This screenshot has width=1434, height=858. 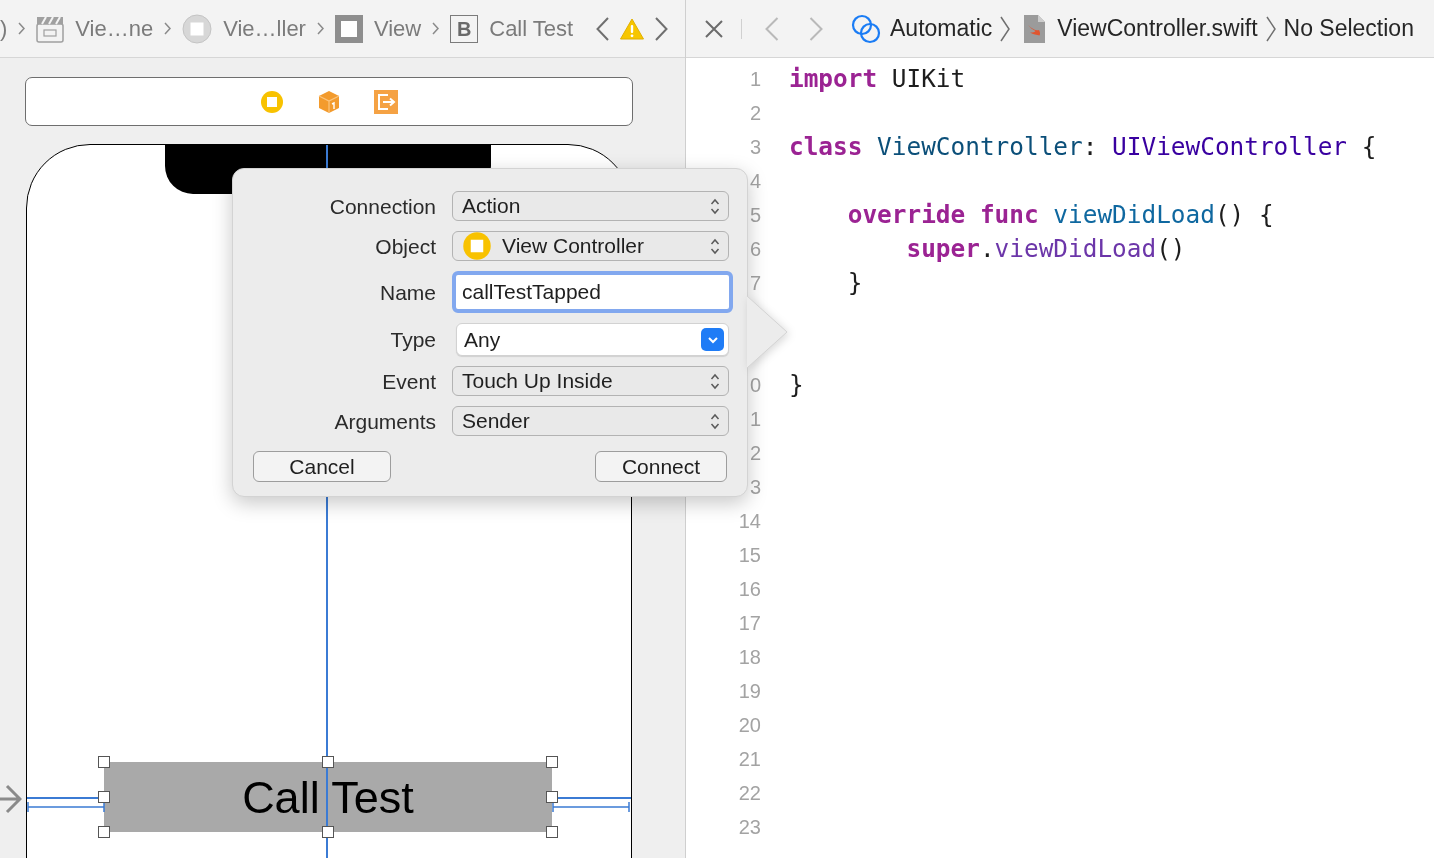 What do you see at coordinates (590, 246) in the screenshot?
I see `popup-button: View Controller` at bounding box center [590, 246].